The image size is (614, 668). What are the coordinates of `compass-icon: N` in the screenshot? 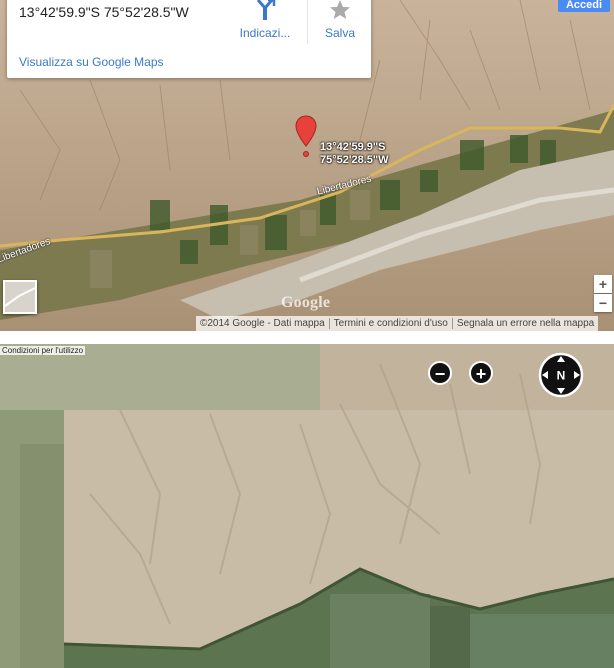 It's located at (561, 375).